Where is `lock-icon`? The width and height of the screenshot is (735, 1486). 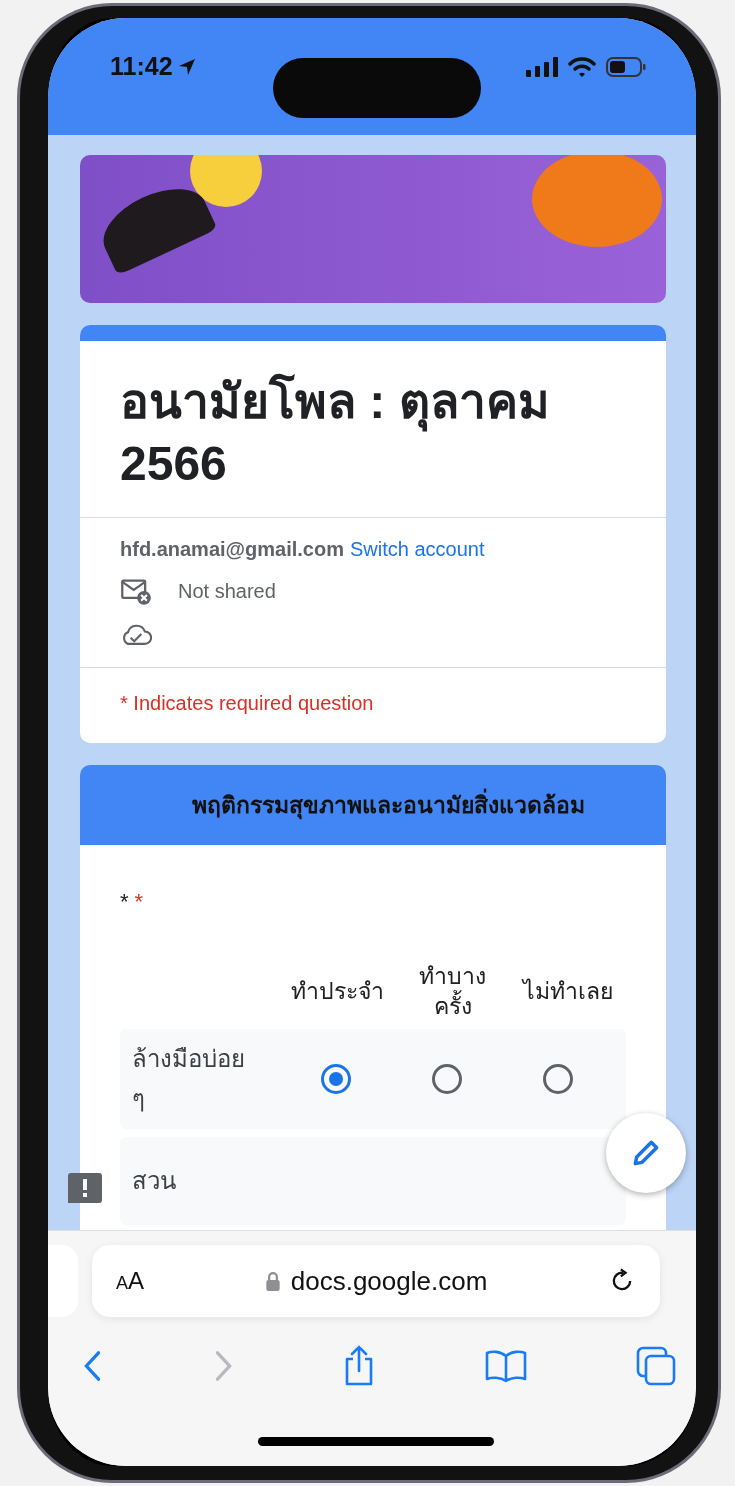
lock-icon is located at coordinates (272, 1281).